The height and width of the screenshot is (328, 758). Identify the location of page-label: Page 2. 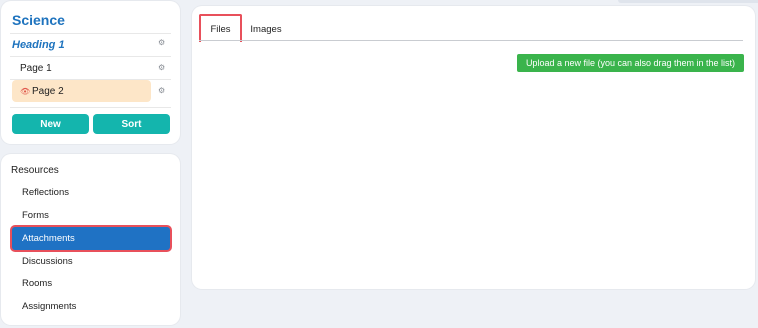
(48, 91).